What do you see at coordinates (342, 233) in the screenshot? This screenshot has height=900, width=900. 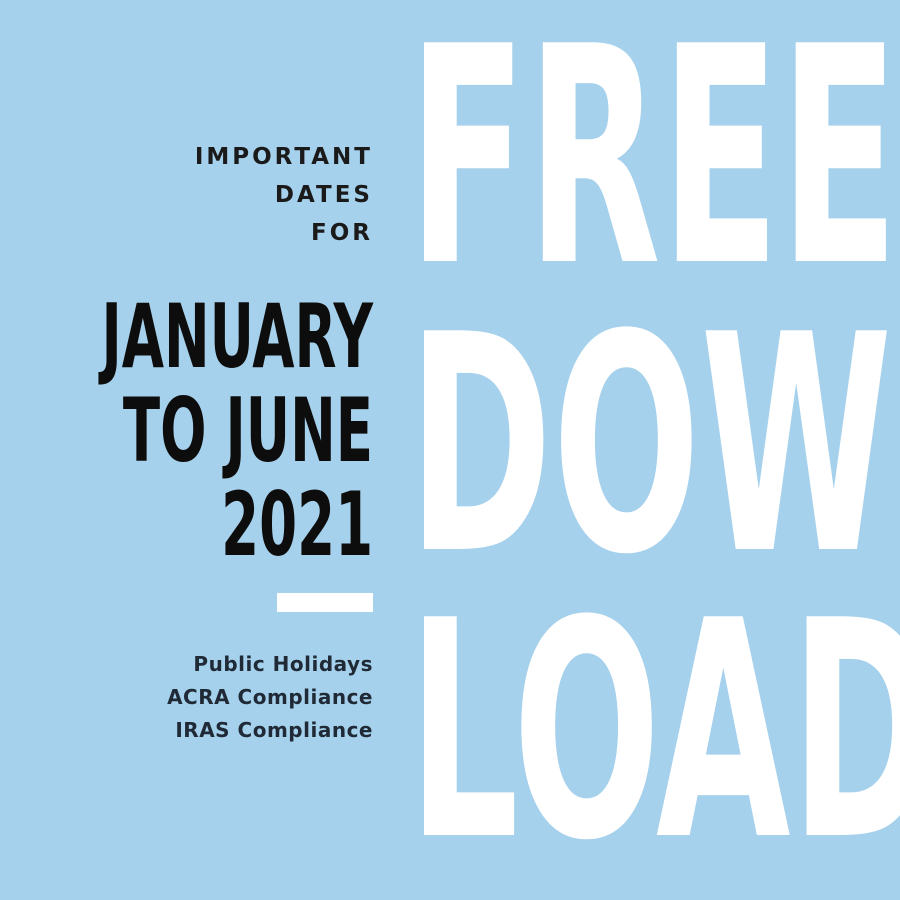 I see `intro-line-3: FOR` at bounding box center [342, 233].